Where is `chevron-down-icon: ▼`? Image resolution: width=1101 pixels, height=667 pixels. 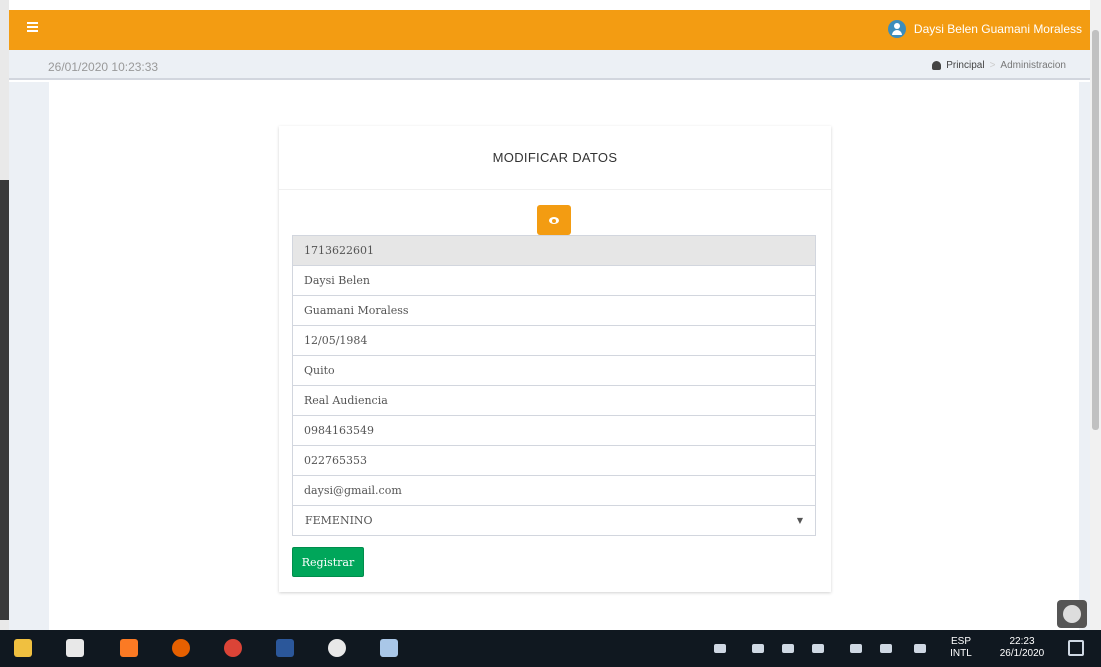 chevron-down-icon: ▼ is located at coordinates (799, 520).